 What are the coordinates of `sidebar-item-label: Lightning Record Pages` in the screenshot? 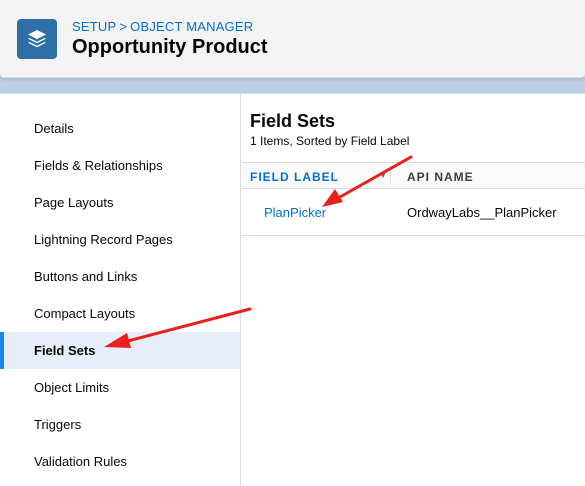 It's located at (103, 239).